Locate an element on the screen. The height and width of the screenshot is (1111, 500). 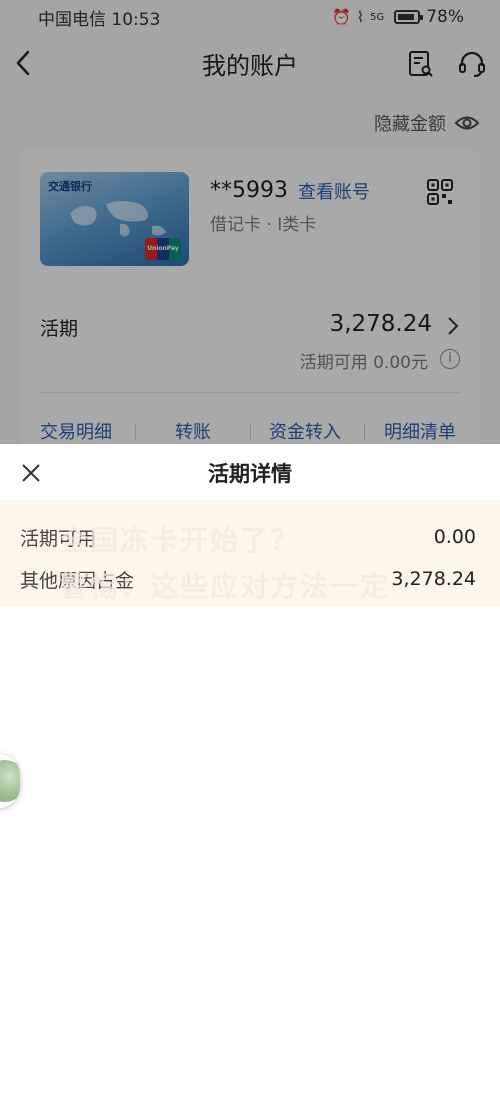
detail-label: 活期可用 is located at coordinates (58, 538).